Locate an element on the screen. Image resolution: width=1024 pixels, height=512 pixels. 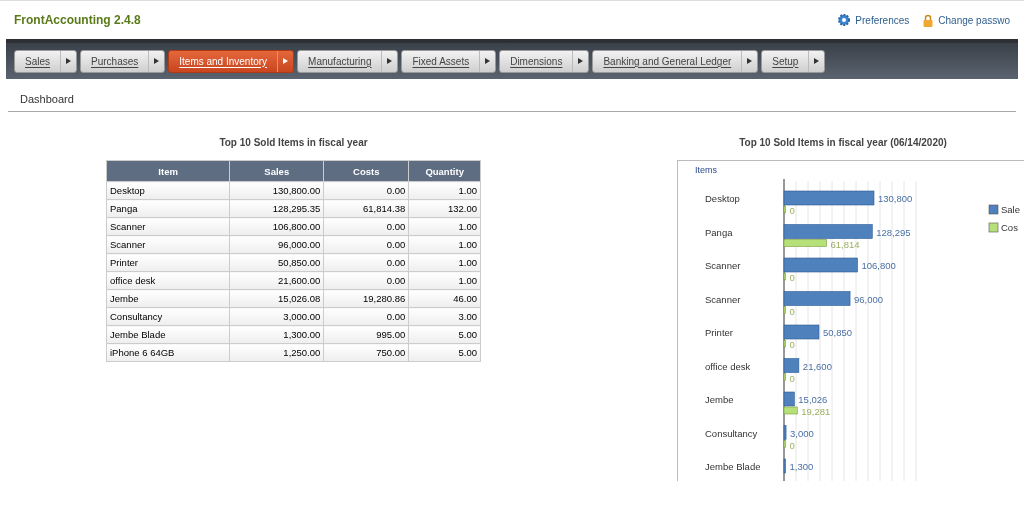
value-label: 106,800 is located at coordinates (878, 265).